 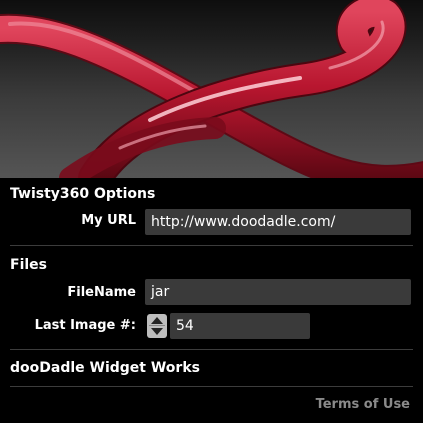 What do you see at coordinates (105, 368) in the screenshot?
I see `credit-text: dooDadle Widget Works` at bounding box center [105, 368].